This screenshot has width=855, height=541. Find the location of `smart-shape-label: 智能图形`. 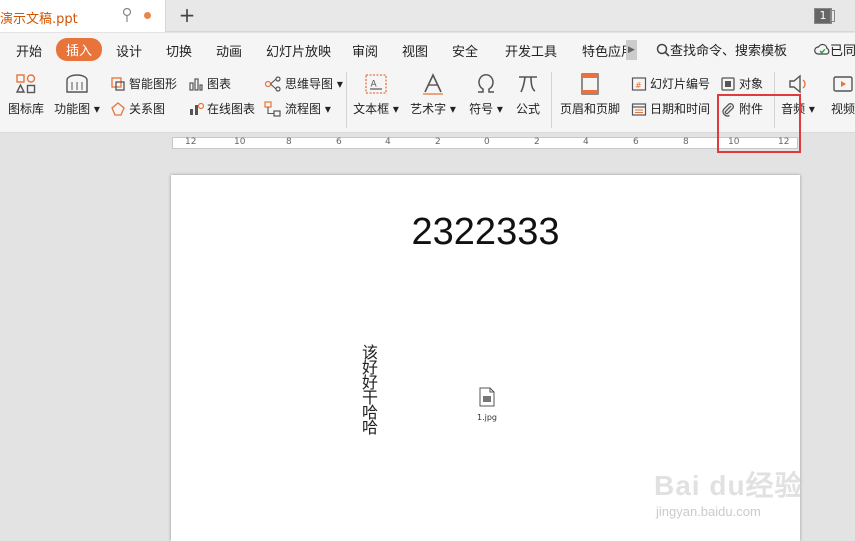

smart-shape-label: 智能图形 is located at coordinates (153, 84).